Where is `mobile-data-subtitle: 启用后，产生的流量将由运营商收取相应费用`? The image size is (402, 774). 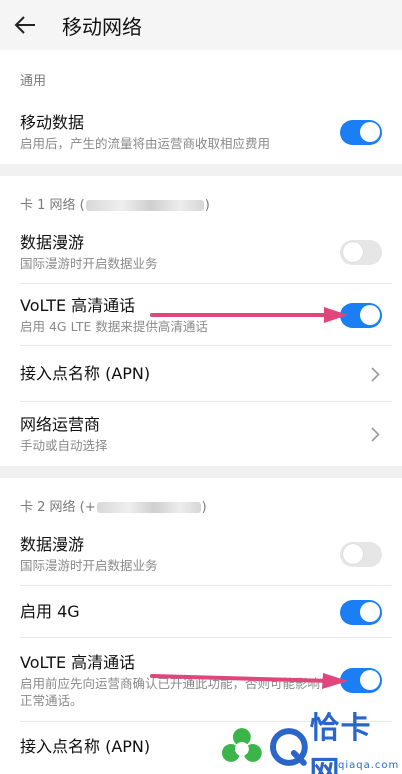 mobile-data-subtitle: 启用后，产生的流量将由运营商收取相应费用 is located at coordinates (145, 143).